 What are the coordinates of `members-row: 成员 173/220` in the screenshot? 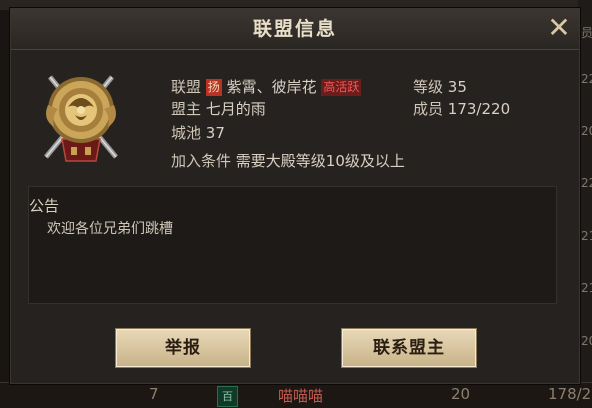 It's located at (461, 108).